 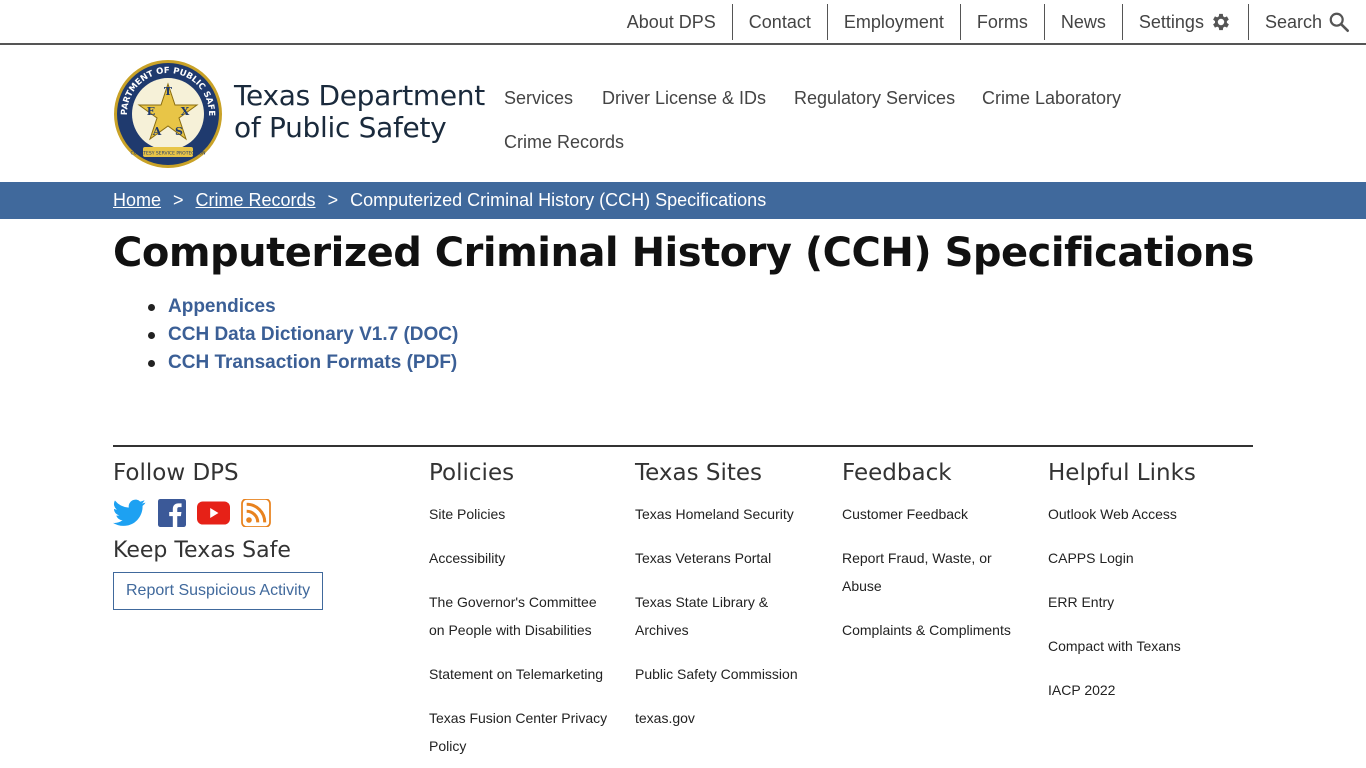 I want to click on list-item: CCH Data Dictionary V1.7 (DOC), so click(x=303, y=338).